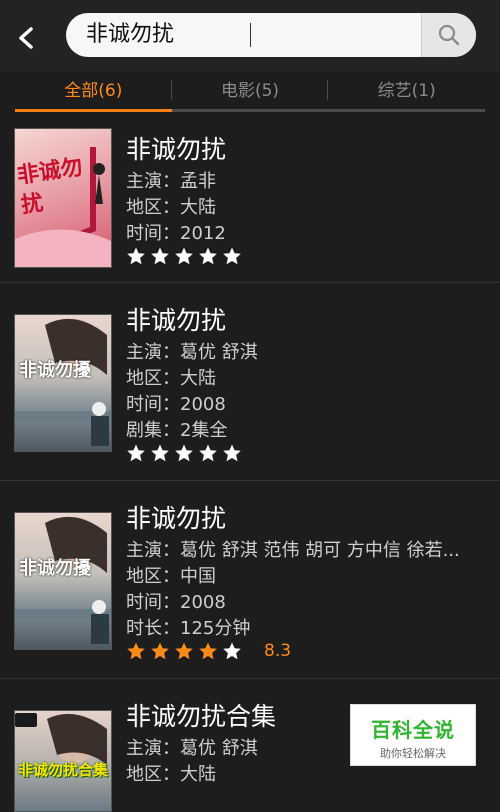 The width and height of the screenshot is (500, 812). I want to click on poster-image: 非诚勿扰, so click(63, 198).